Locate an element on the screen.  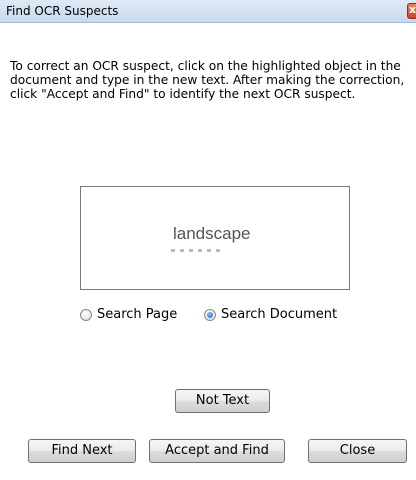
search-page-option: Search Page is located at coordinates (128, 314).